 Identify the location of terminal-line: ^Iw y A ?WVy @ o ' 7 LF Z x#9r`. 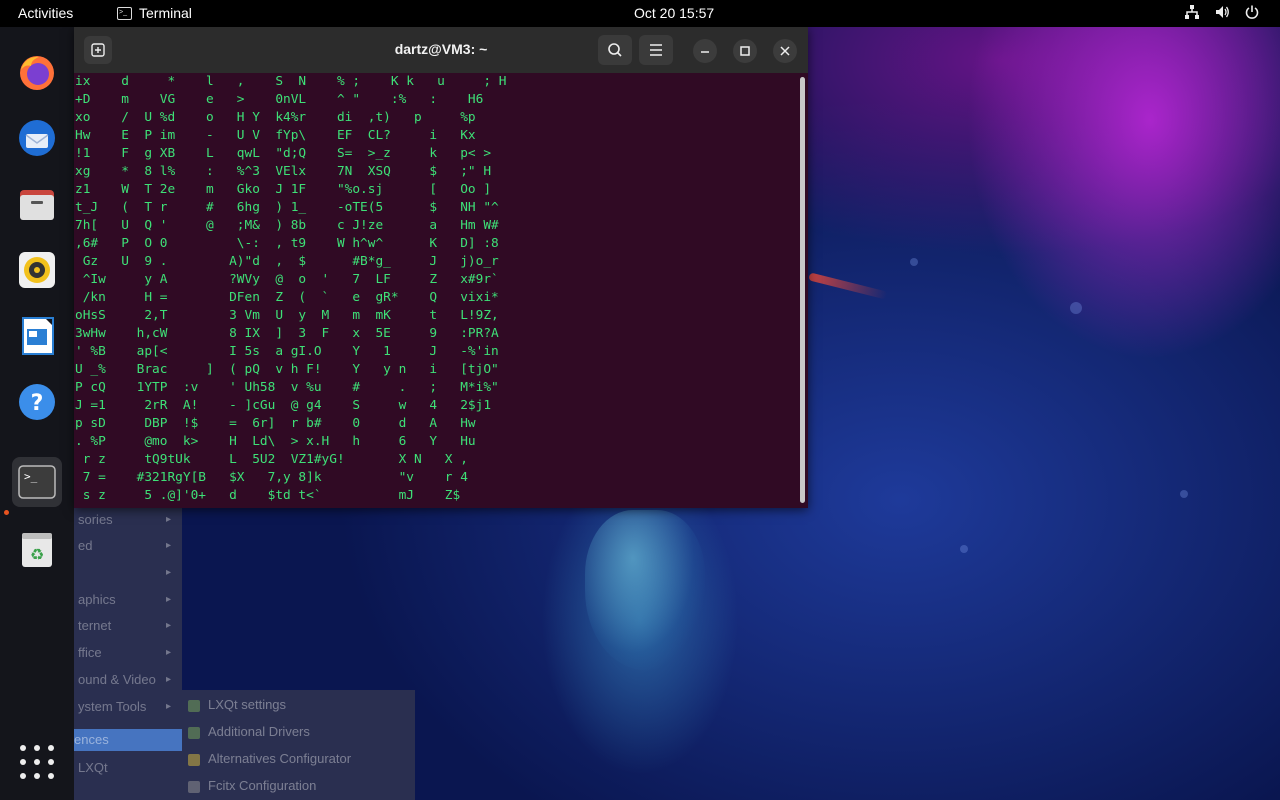
(287, 279).